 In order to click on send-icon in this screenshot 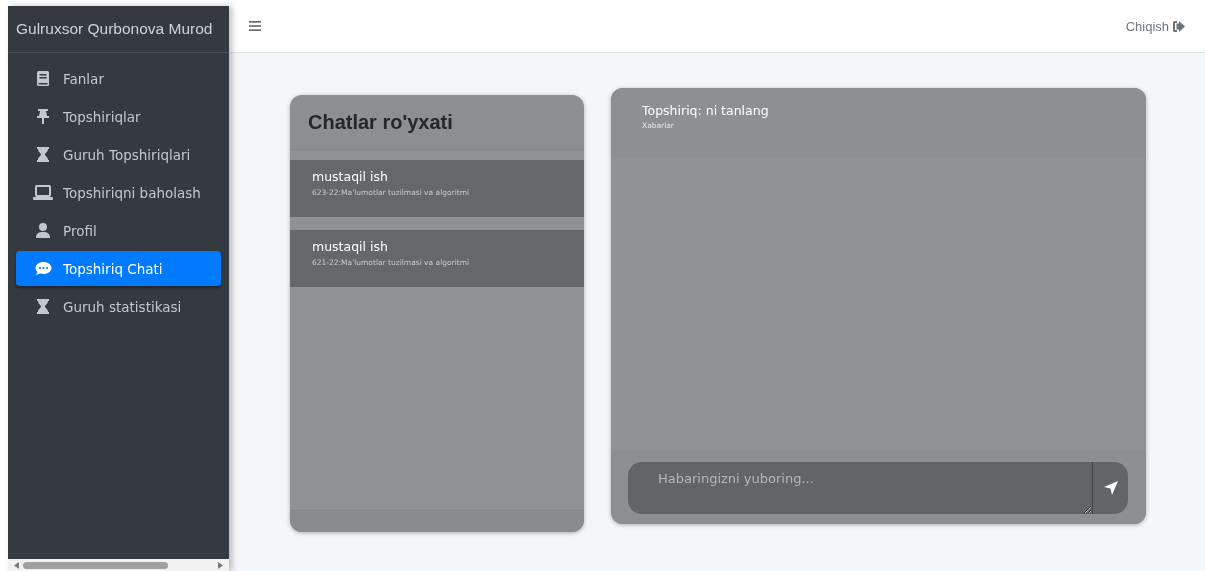, I will do `click(1110, 488)`.